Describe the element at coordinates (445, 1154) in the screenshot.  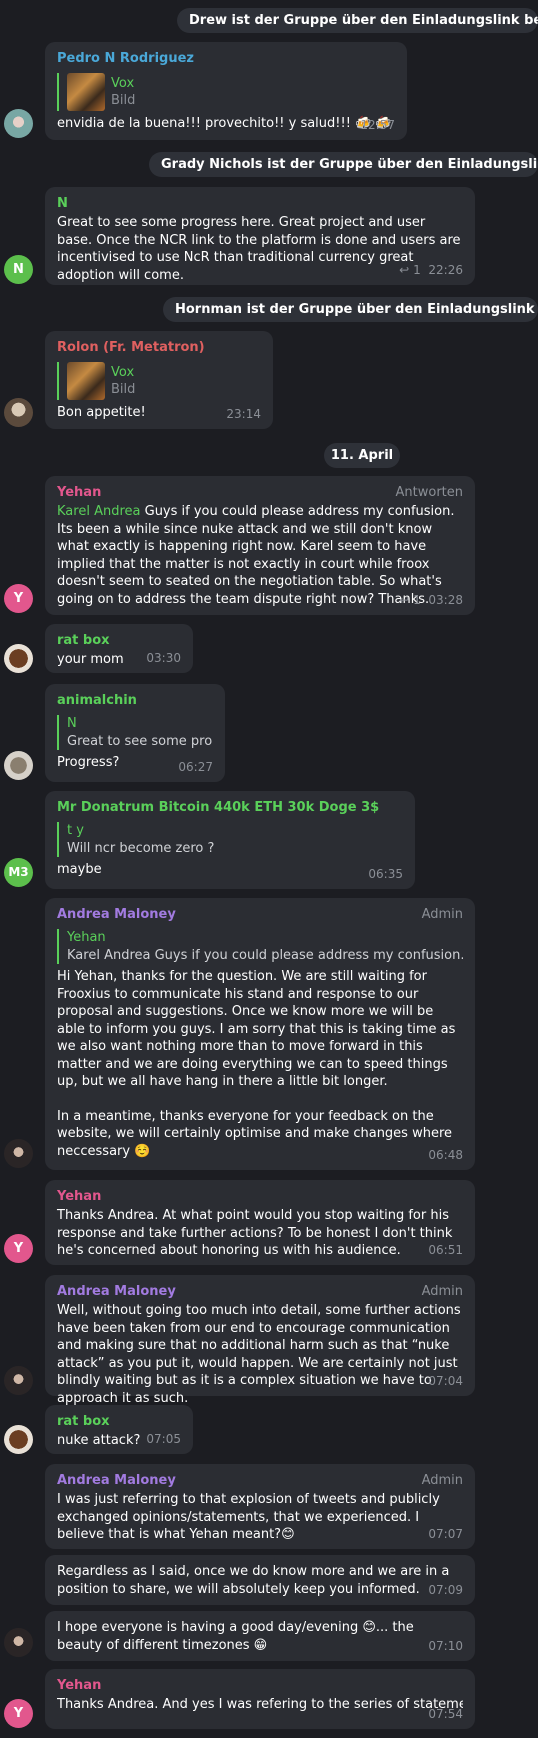
I see `message-time: 06:48` at that location.